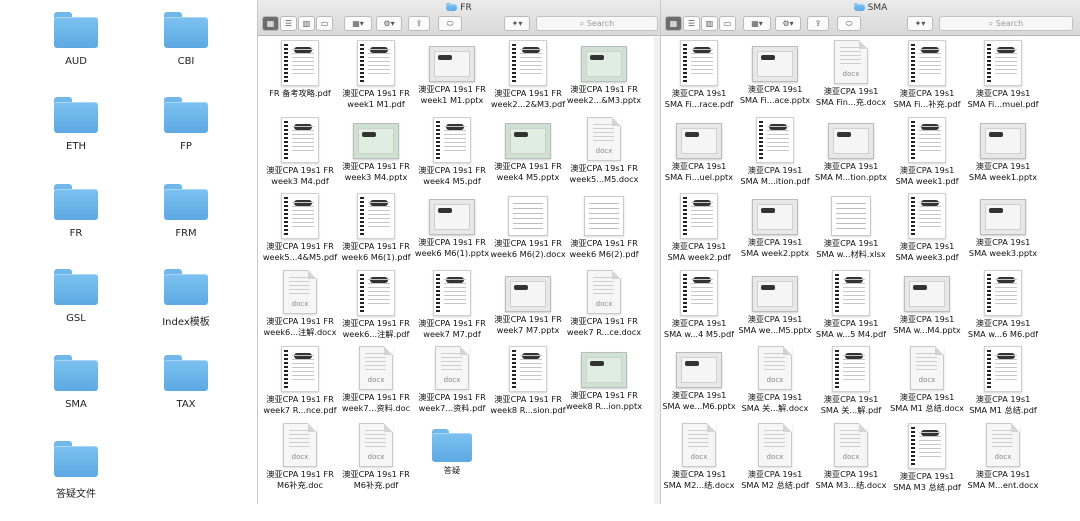  Describe the element at coordinates (699, 156) in the screenshot. I see `file-item: 澳亚CPA 19s1 SMA Fi...uel.pptx` at that location.